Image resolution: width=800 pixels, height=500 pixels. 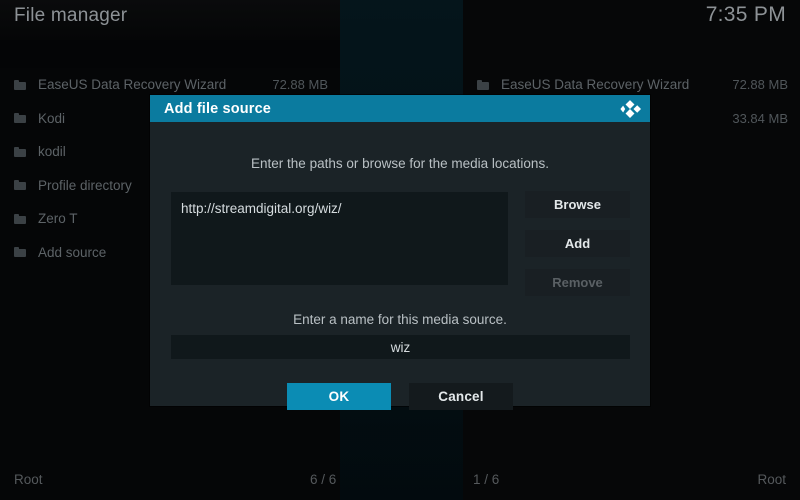 I want to click on source-name-input: wiz, so click(x=400, y=347).